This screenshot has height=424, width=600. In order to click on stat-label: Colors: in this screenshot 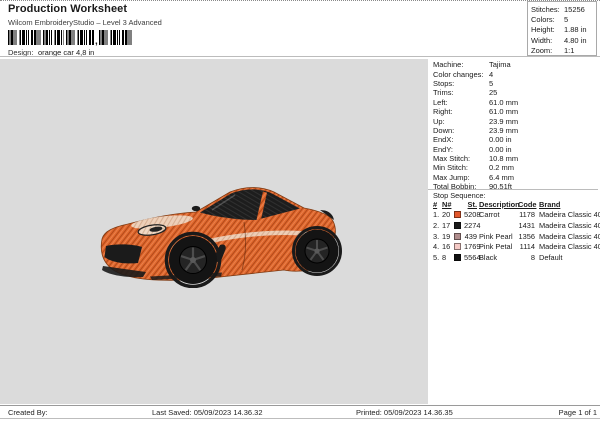, I will do `click(543, 20)`.